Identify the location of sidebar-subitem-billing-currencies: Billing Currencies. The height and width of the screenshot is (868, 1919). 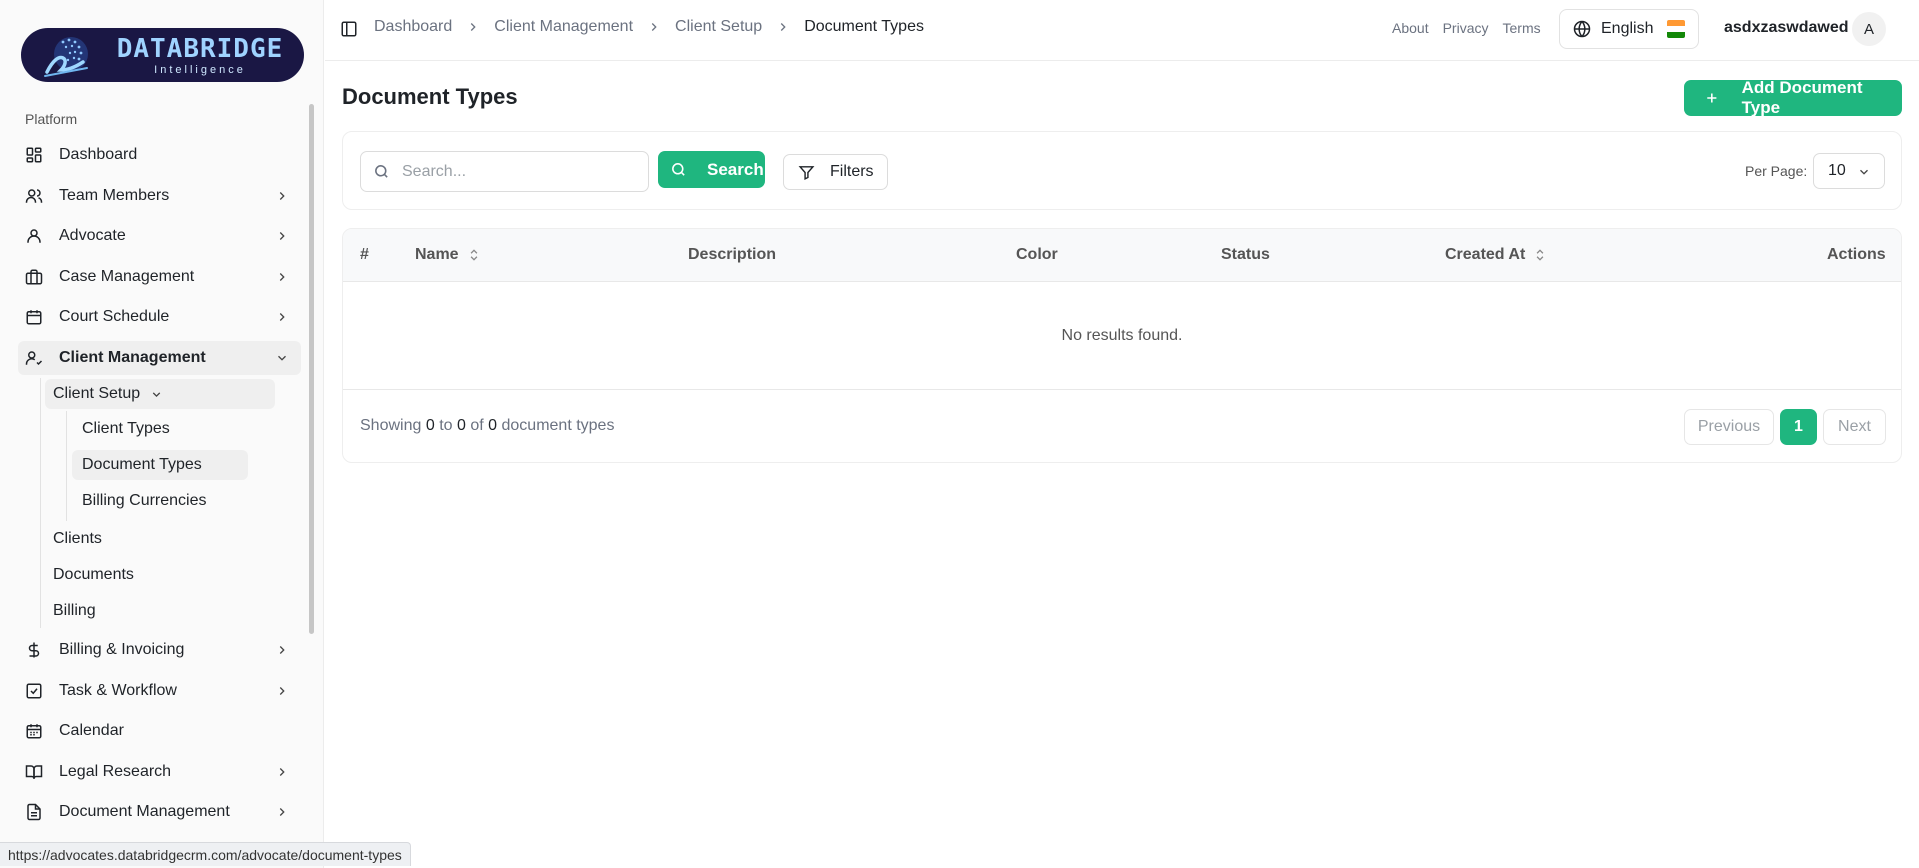
(160, 501).